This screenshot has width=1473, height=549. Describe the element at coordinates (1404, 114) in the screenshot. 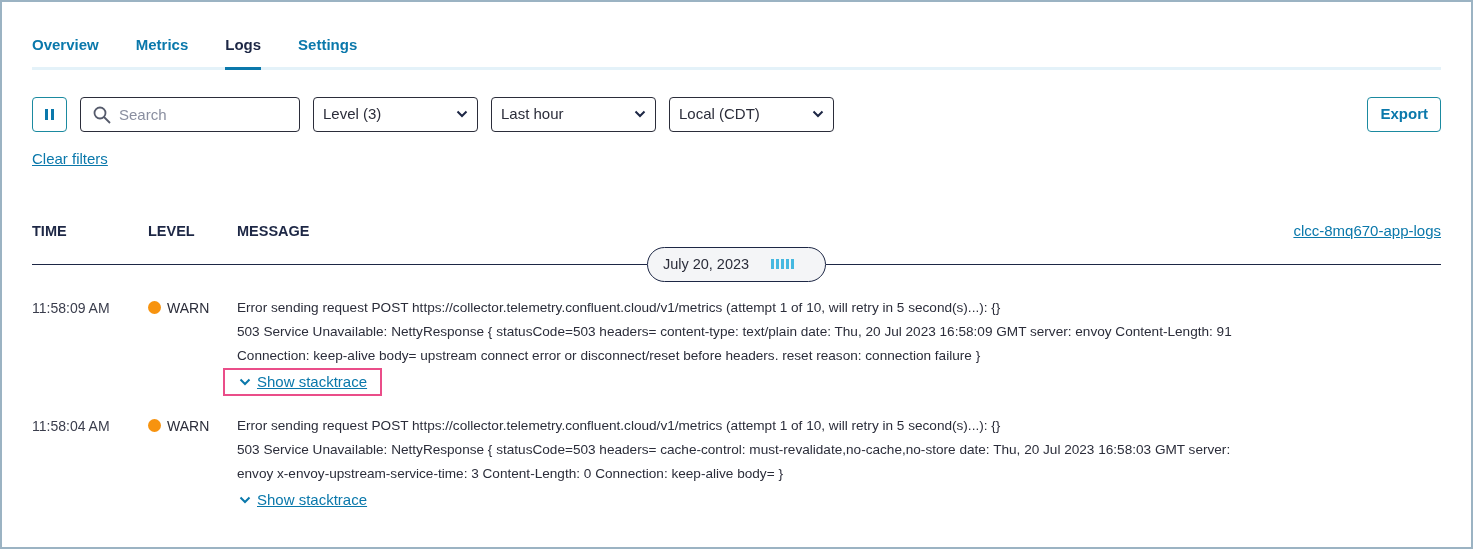

I see `export-button: Export` at that location.